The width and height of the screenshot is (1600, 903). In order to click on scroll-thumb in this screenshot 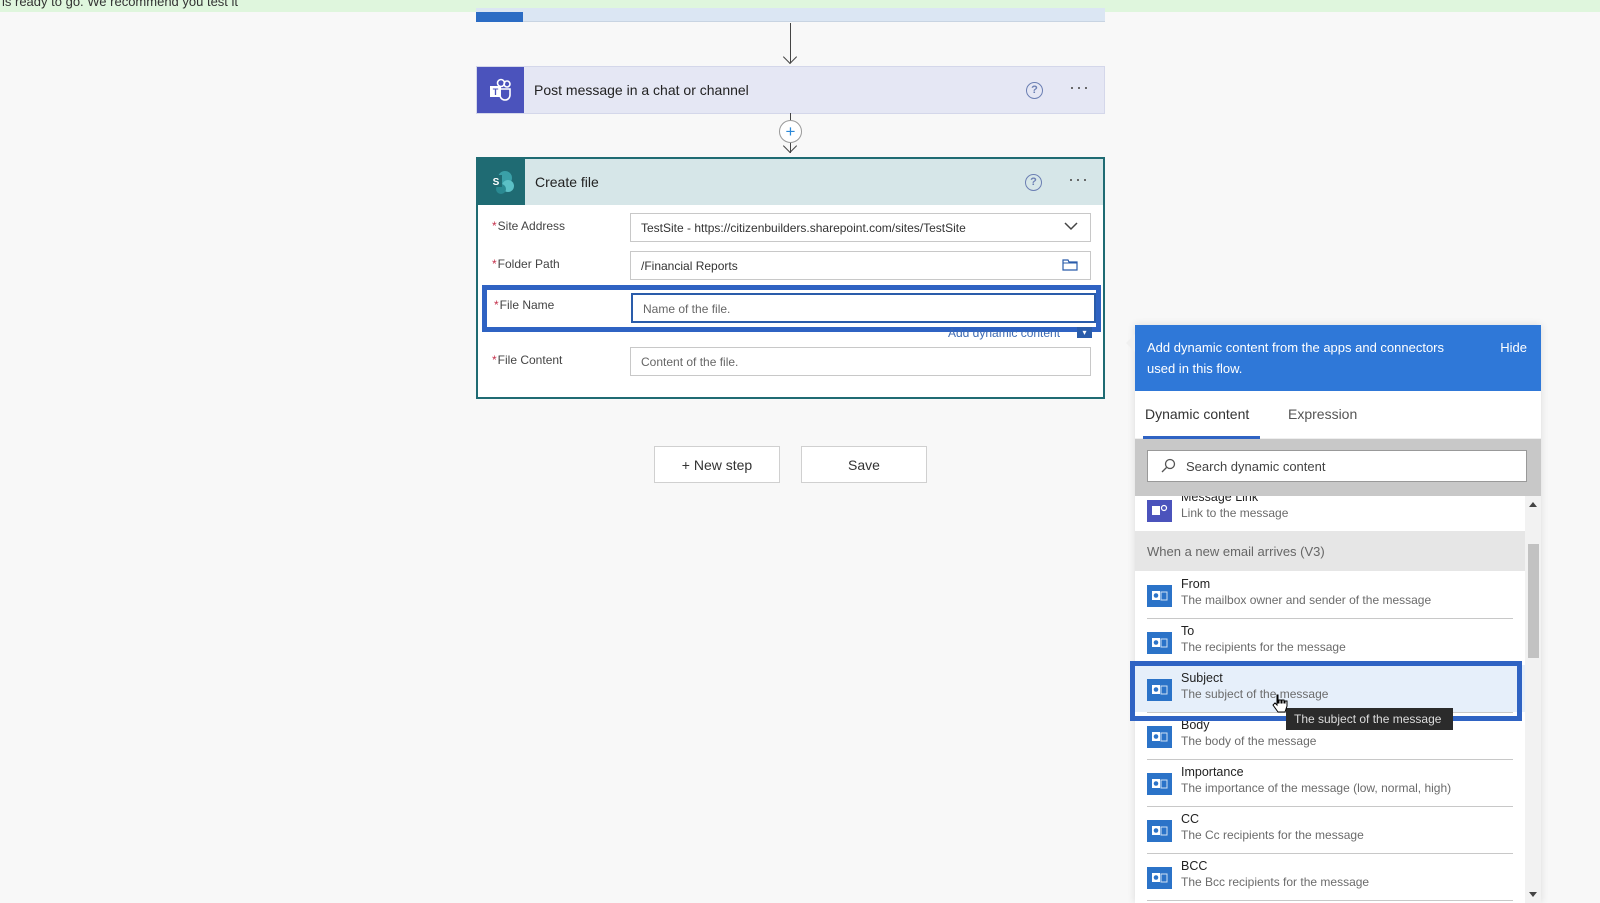, I will do `click(1533, 601)`.